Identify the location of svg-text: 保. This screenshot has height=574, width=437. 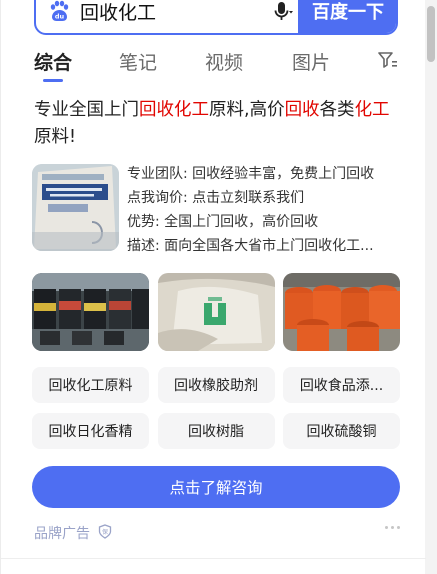
(105, 532).